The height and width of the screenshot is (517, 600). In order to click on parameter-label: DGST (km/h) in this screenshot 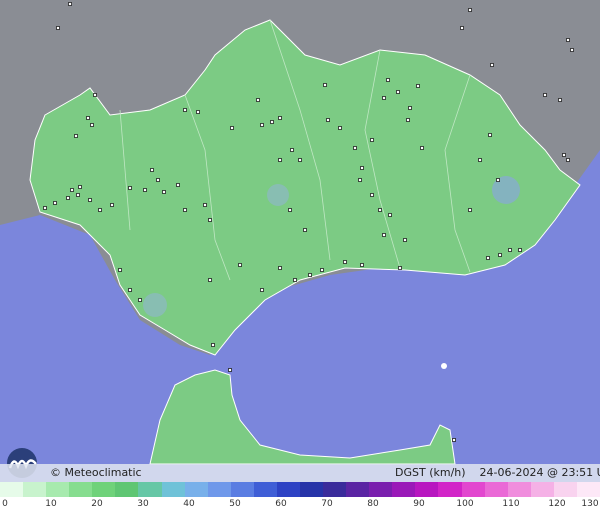, I will do `click(430, 472)`.